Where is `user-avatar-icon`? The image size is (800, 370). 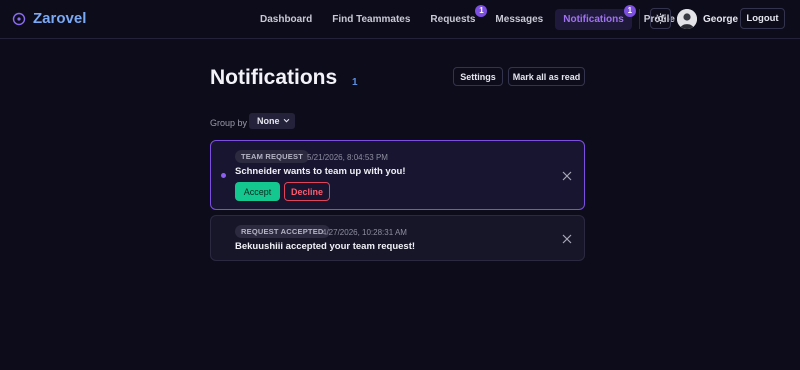 user-avatar-icon is located at coordinates (687, 19).